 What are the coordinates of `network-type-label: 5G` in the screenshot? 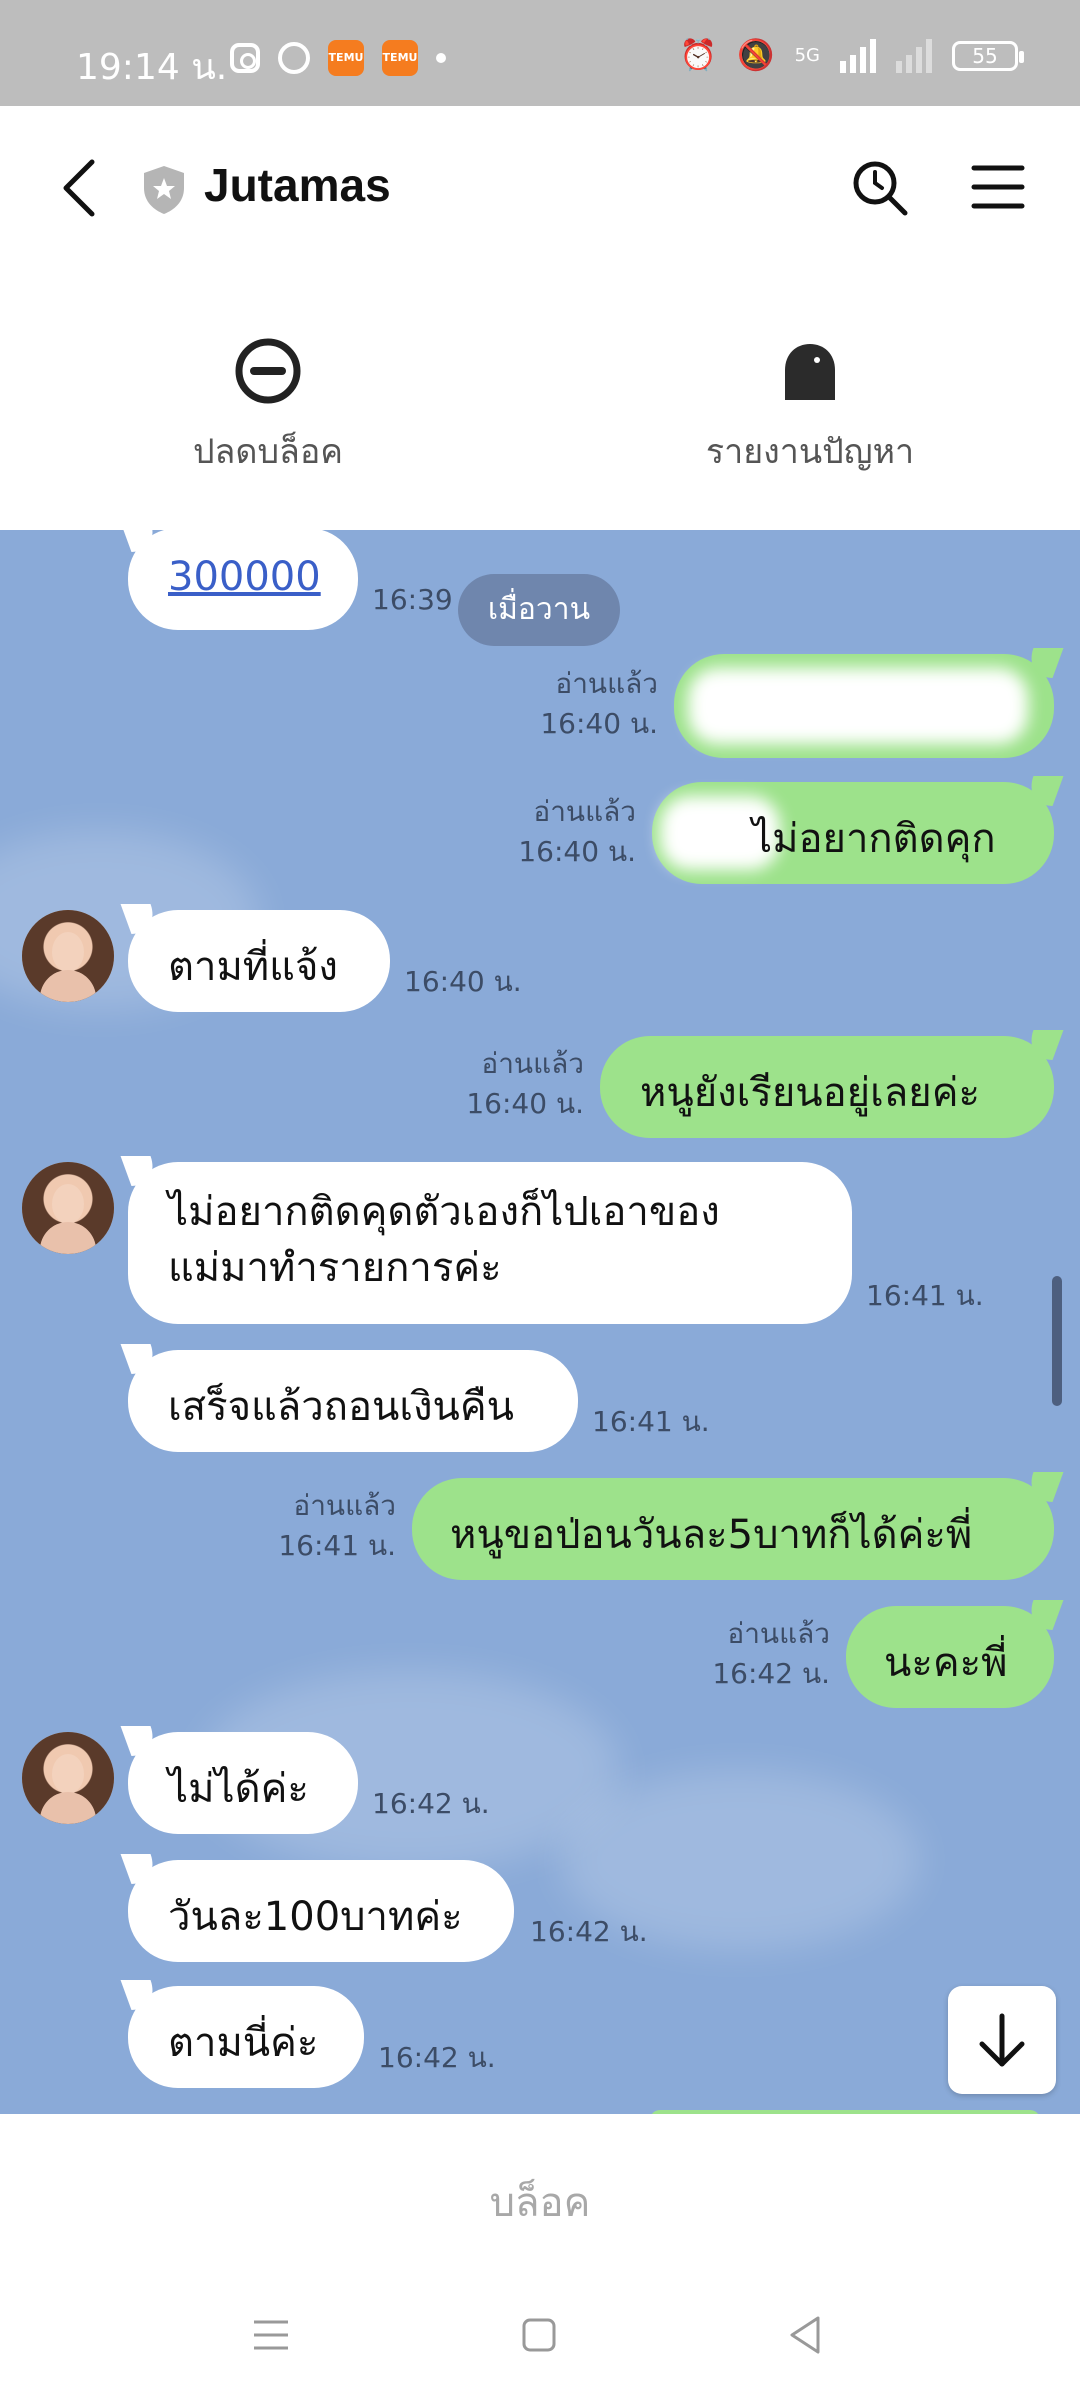 It's located at (807, 55).